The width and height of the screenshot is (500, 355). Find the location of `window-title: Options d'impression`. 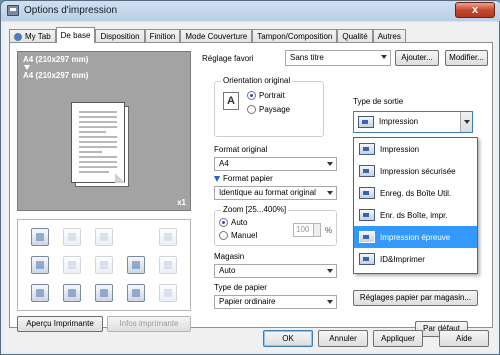

window-title: Options d'impression is located at coordinates (71, 10).